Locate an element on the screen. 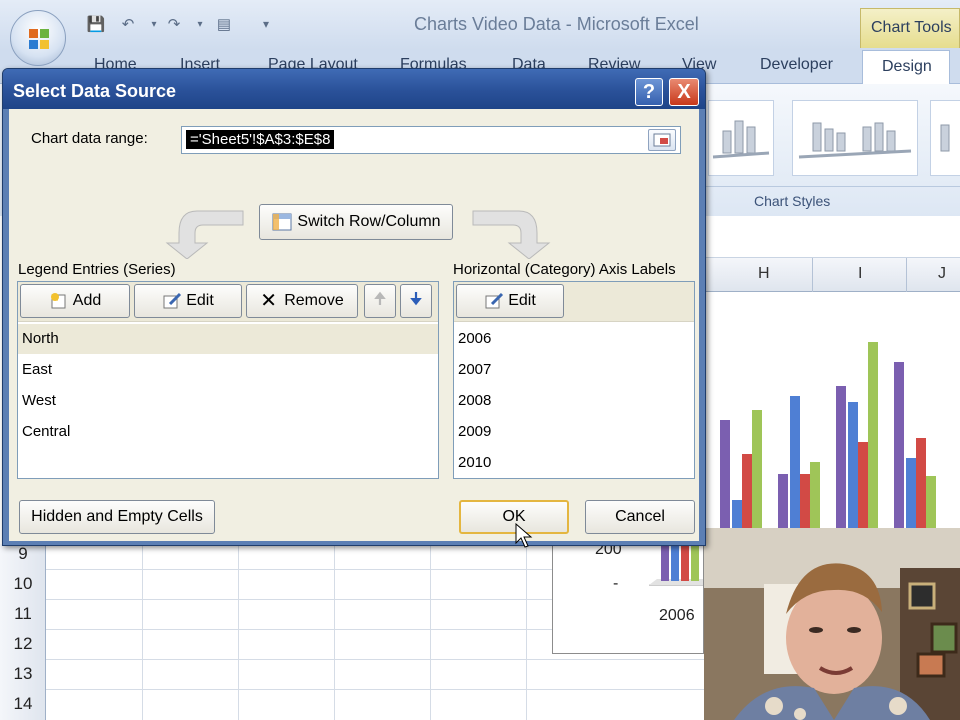 This screenshot has height=720, width=960. column-header-h: H is located at coordinates (764, 274).